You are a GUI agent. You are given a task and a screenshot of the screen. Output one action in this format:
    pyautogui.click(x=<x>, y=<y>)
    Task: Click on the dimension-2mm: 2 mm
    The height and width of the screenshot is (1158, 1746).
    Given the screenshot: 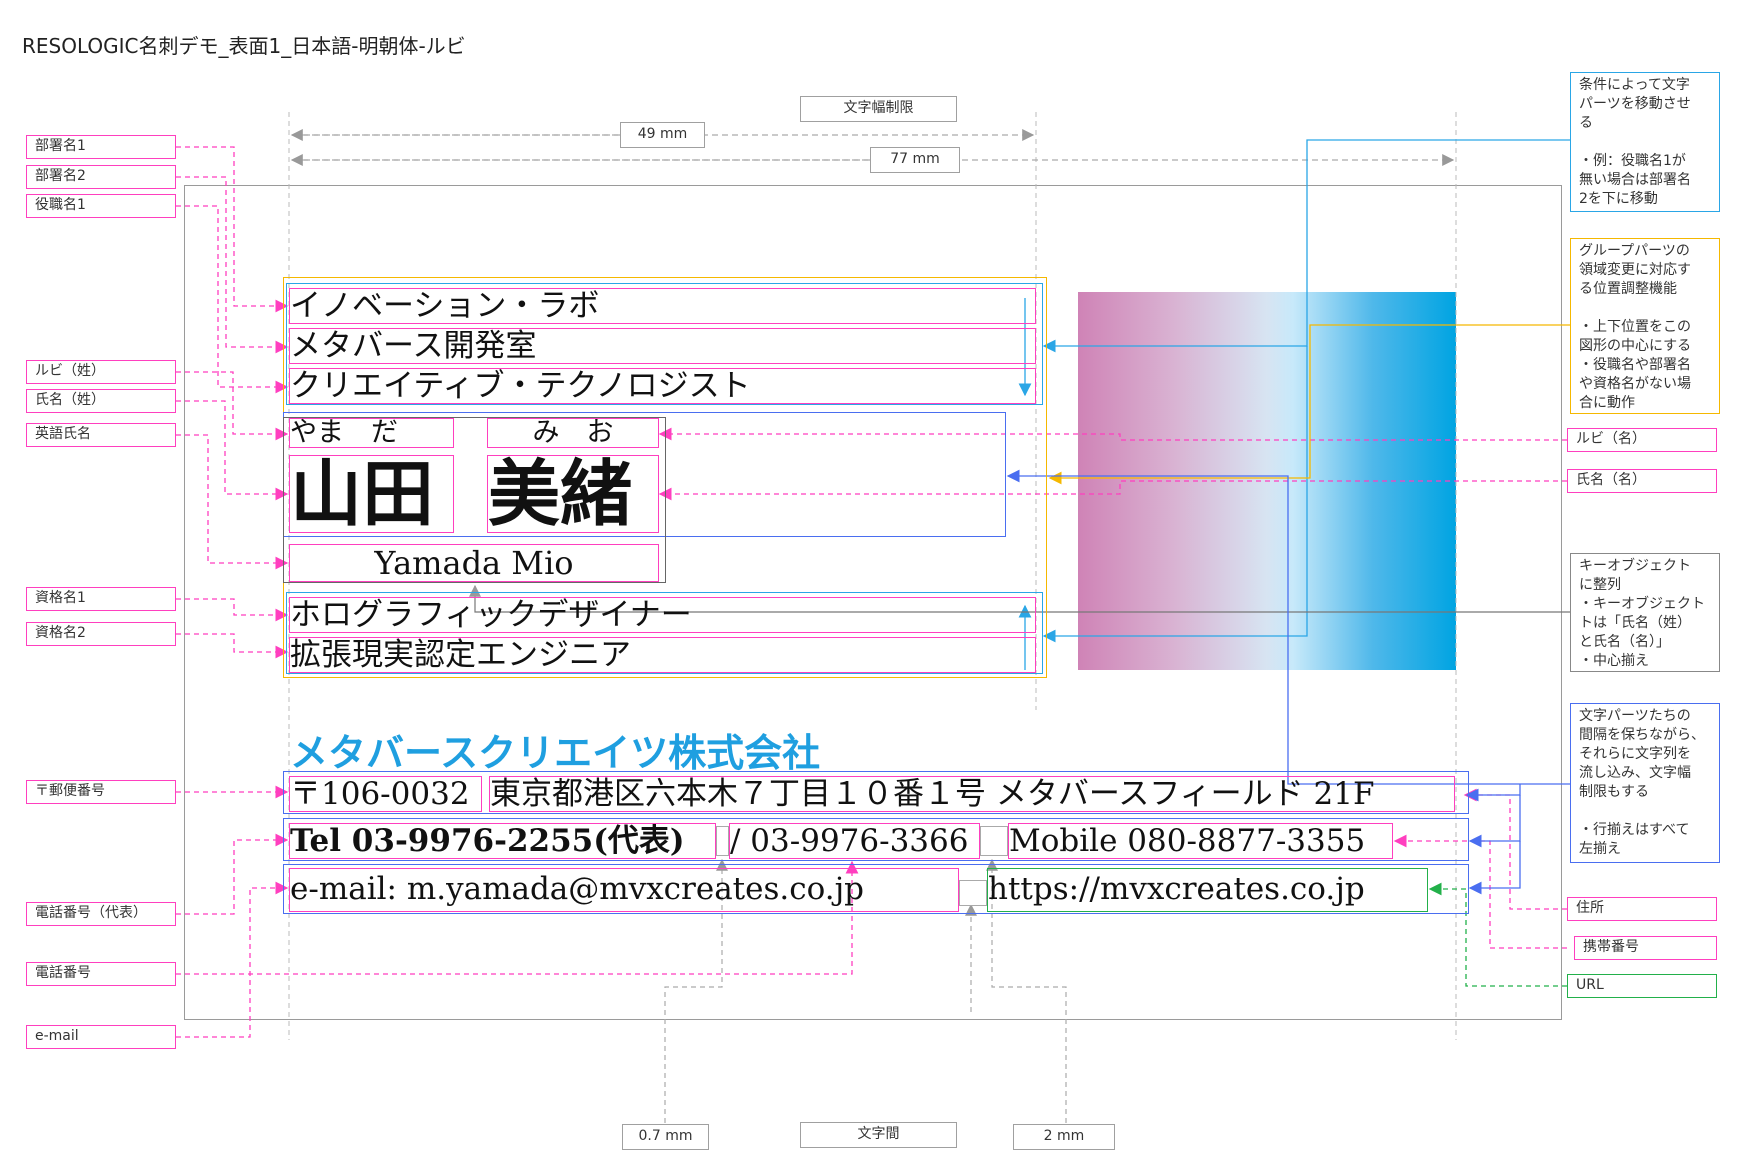 What is the action you would take?
    pyautogui.click(x=1064, y=1137)
    